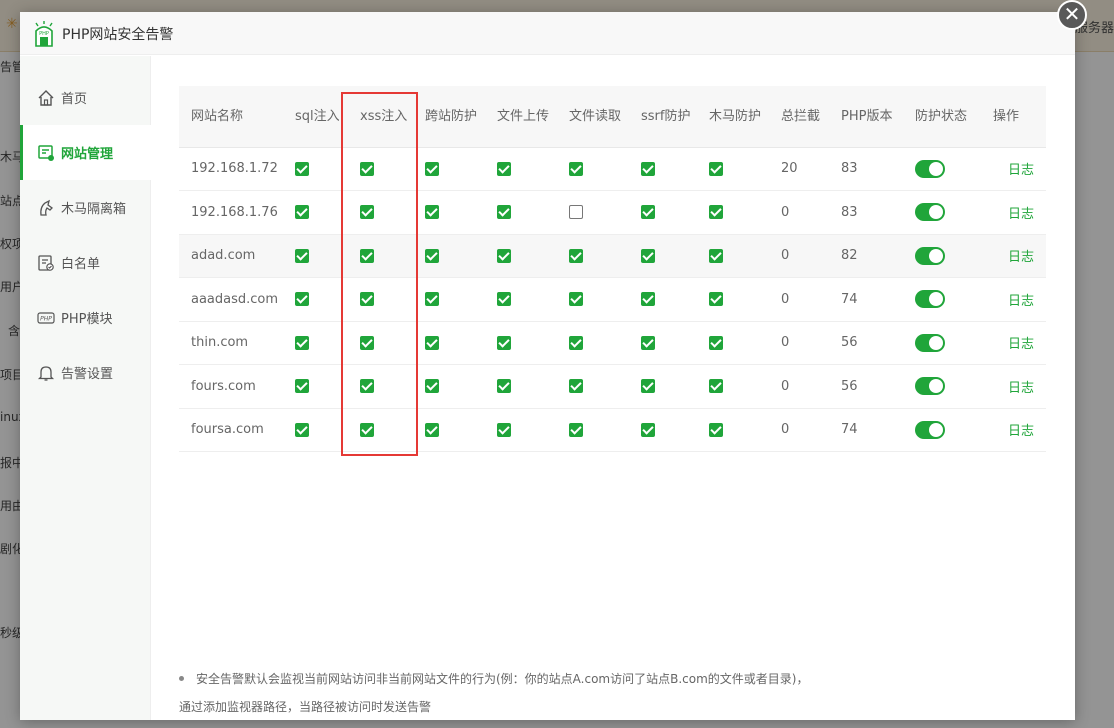 The height and width of the screenshot is (728, 1114). I want to click on sidebar-item-label: 告警设置, so click(87, 374).